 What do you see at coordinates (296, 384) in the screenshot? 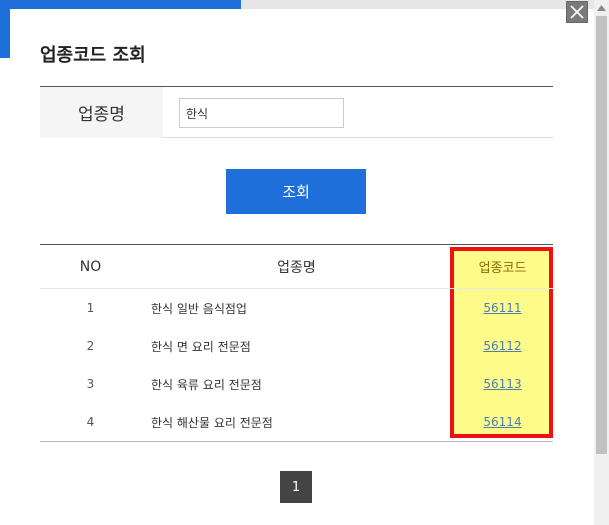
I see `table-row: 3 한식 육류 요리 전문점 56113` at bounding box center [296, 384].